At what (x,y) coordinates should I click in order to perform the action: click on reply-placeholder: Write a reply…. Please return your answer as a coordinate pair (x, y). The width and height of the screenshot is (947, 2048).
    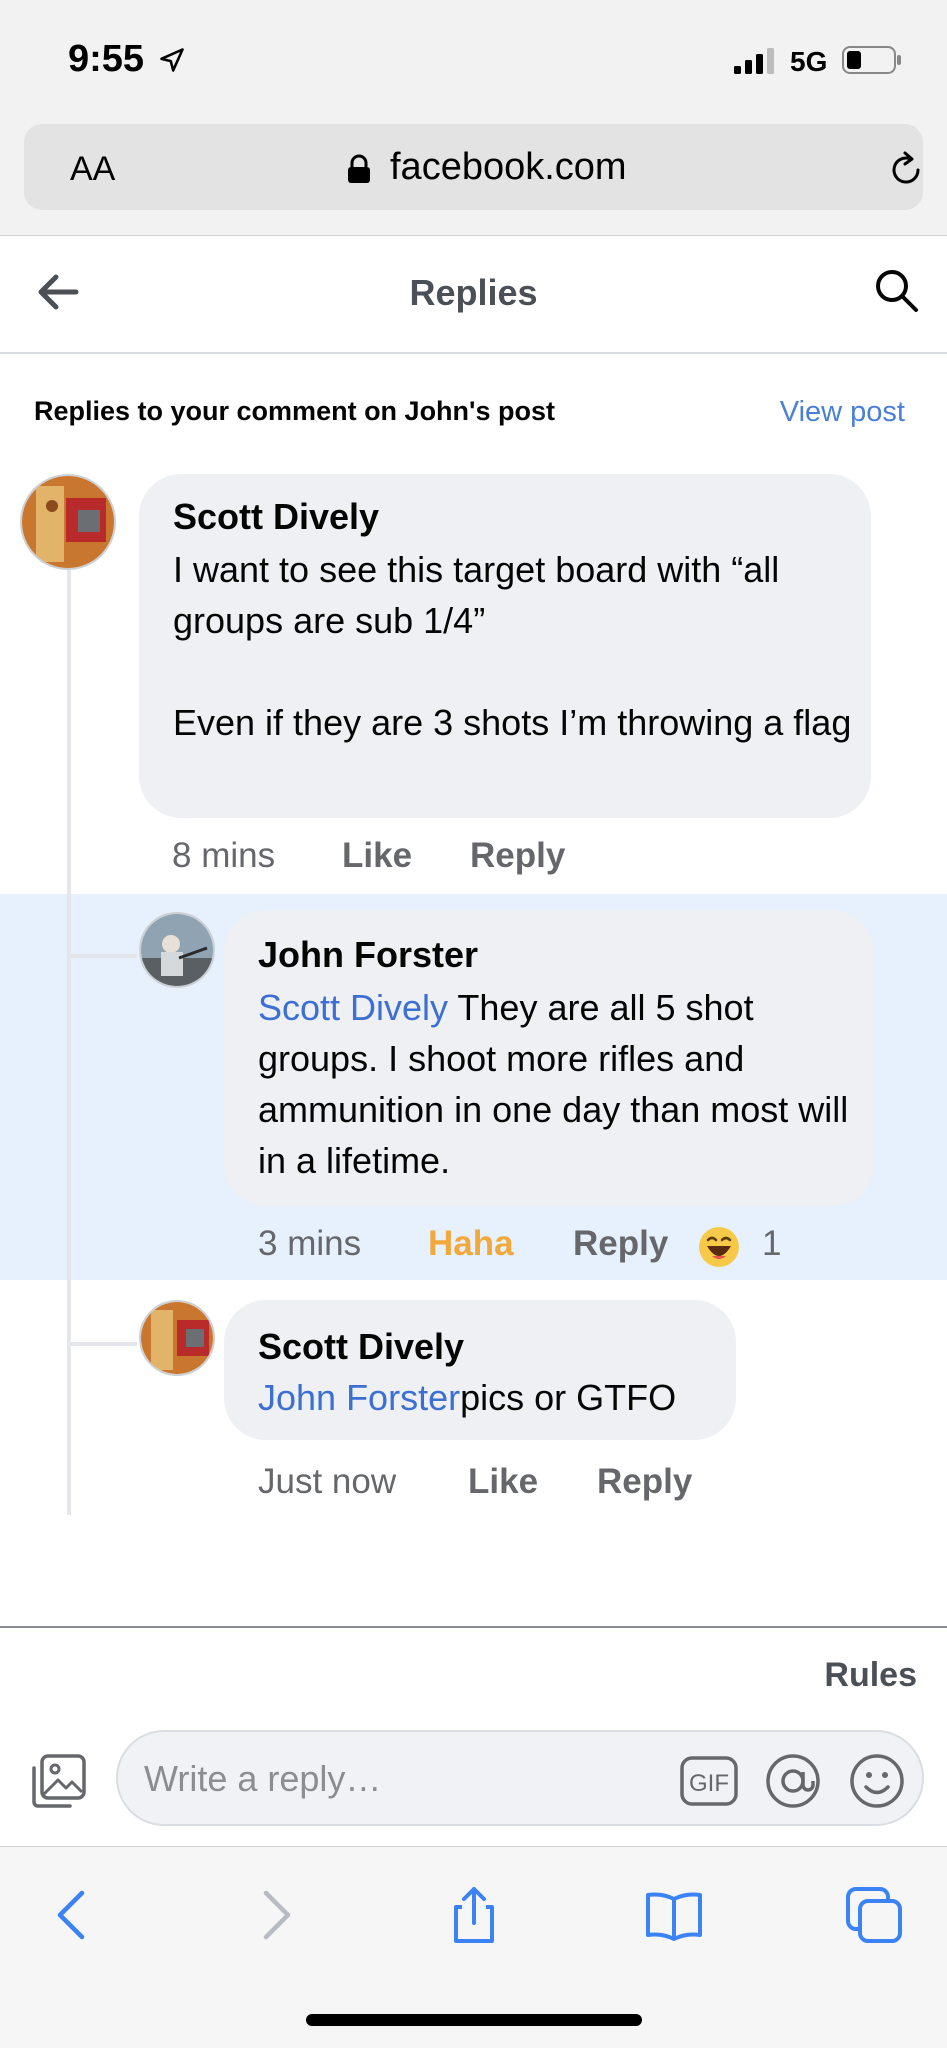
    Looking at the image, I should click on (263, 1778).